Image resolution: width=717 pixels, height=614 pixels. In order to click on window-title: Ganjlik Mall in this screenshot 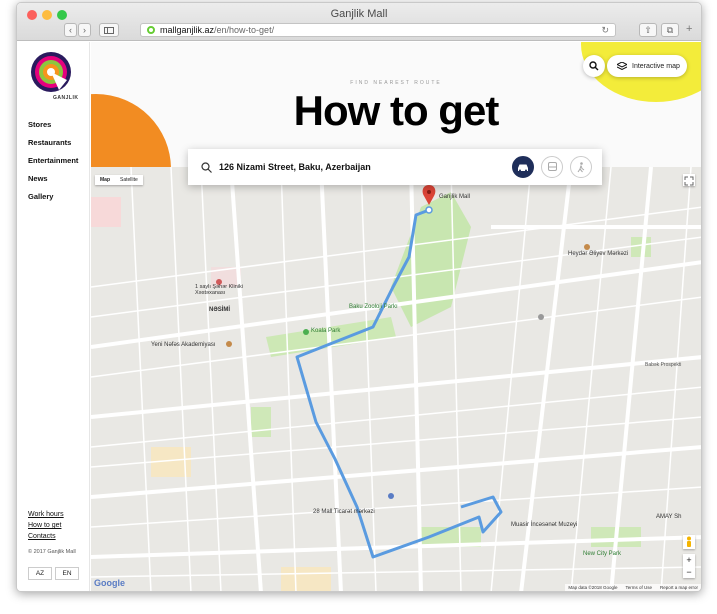, I will do `click(359, 14)`.